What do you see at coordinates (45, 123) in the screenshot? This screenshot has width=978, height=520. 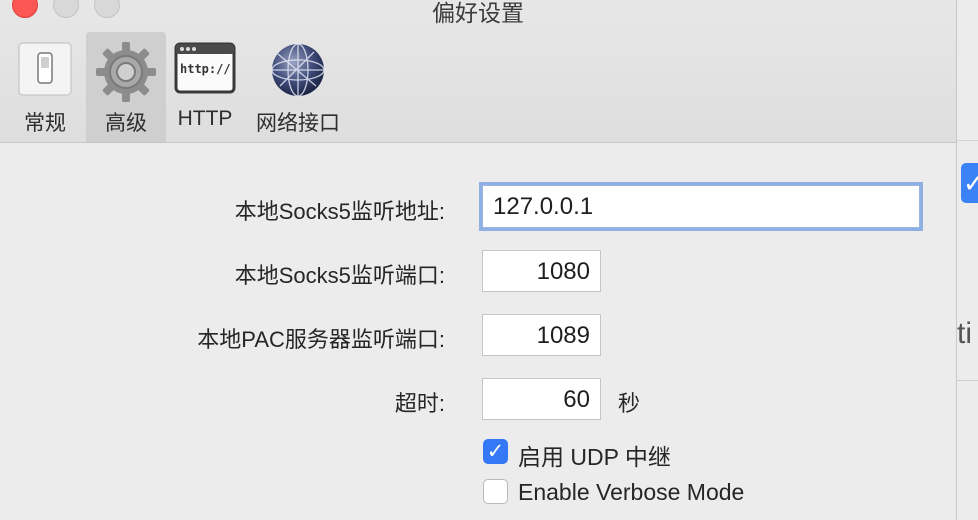 I see `tab-label: 常规` at bounding box center [45, 123].